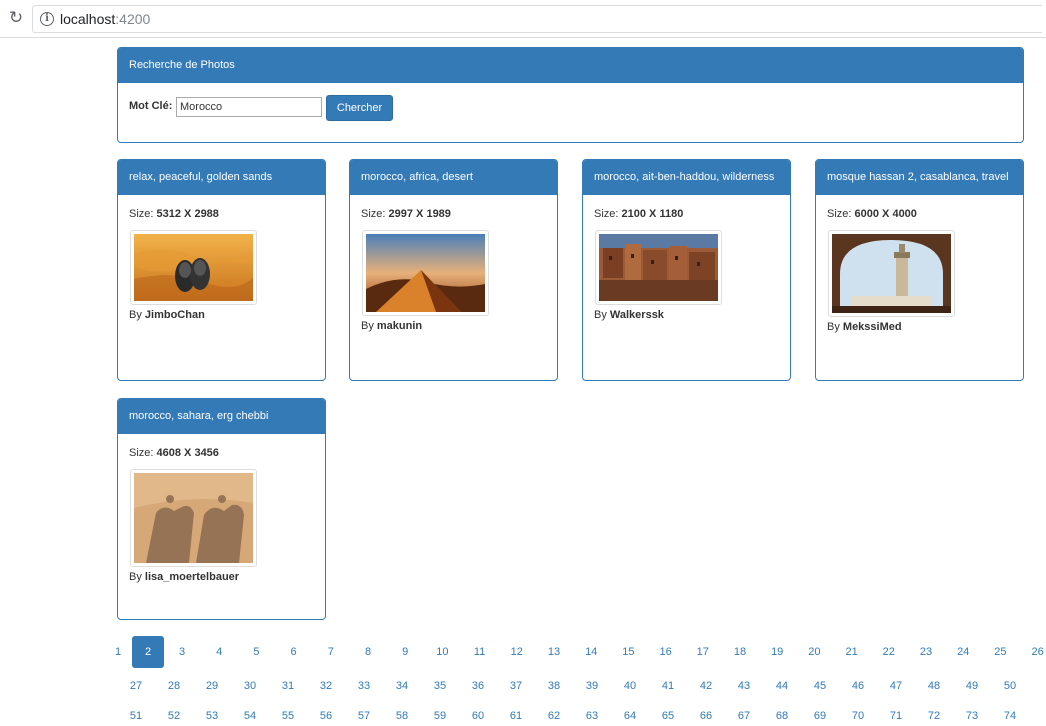  I want to click on page-link-71: 71, so click(896, 716).